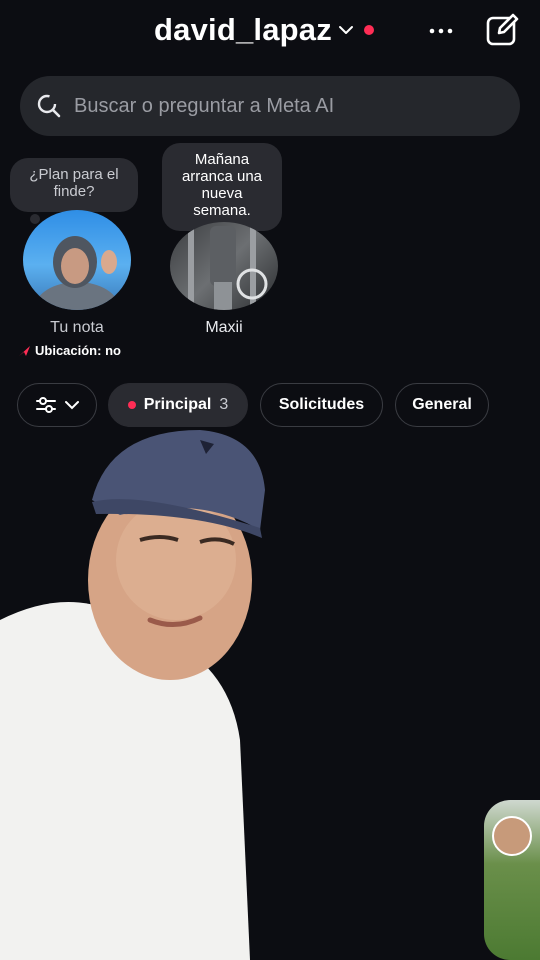 The width and height of the screenshot is (540, 960). What do you see at coordinates (512, 880) in the screenshot?
I see `picture-in-picture-video` at bounding box center [512, 880].